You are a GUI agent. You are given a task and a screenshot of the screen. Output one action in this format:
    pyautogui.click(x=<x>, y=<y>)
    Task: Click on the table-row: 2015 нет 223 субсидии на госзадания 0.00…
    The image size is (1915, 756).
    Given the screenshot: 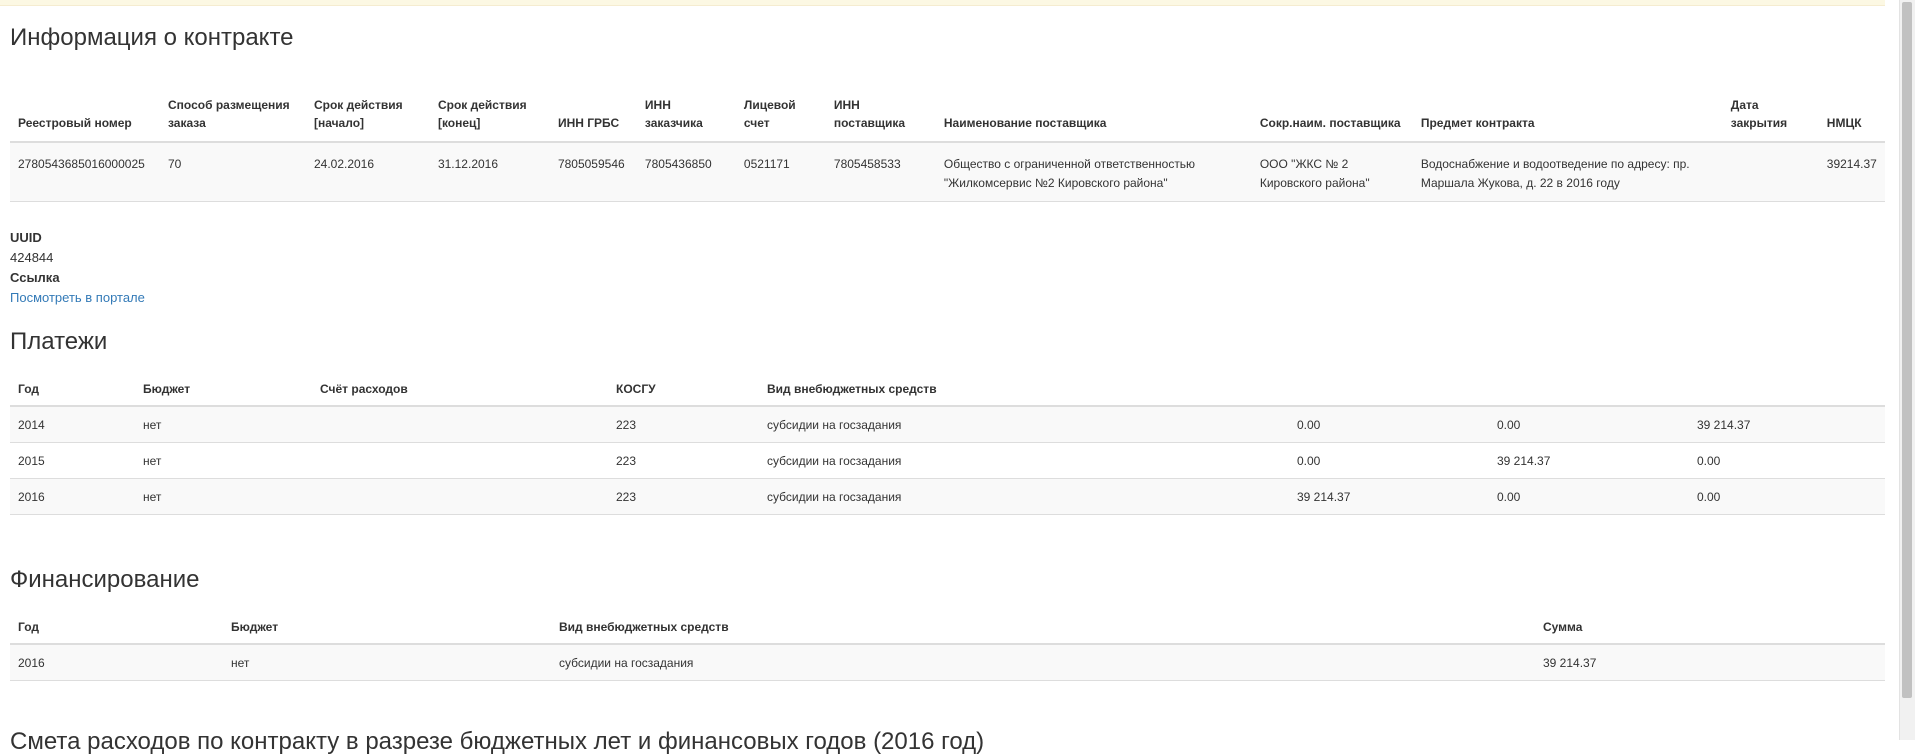 What is the action you would take?
    pyautogui.click(x=947, y=460)
    